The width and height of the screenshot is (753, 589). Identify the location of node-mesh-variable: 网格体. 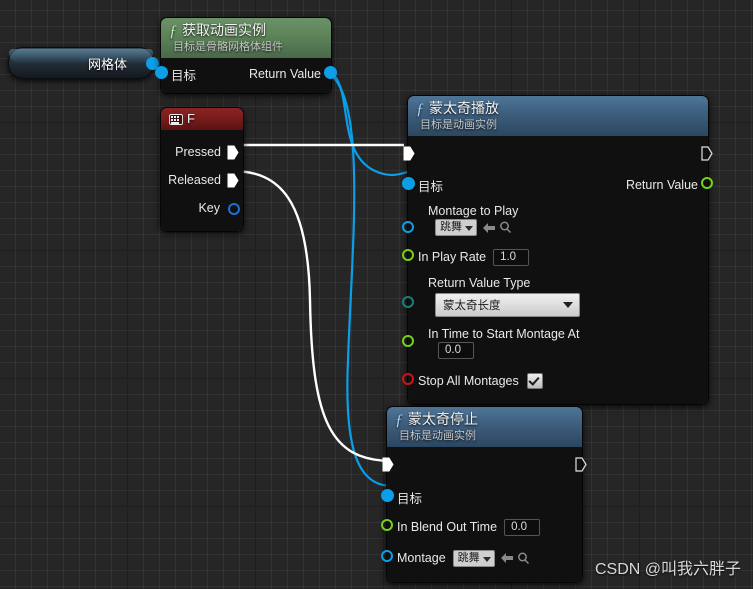
(83, 63).